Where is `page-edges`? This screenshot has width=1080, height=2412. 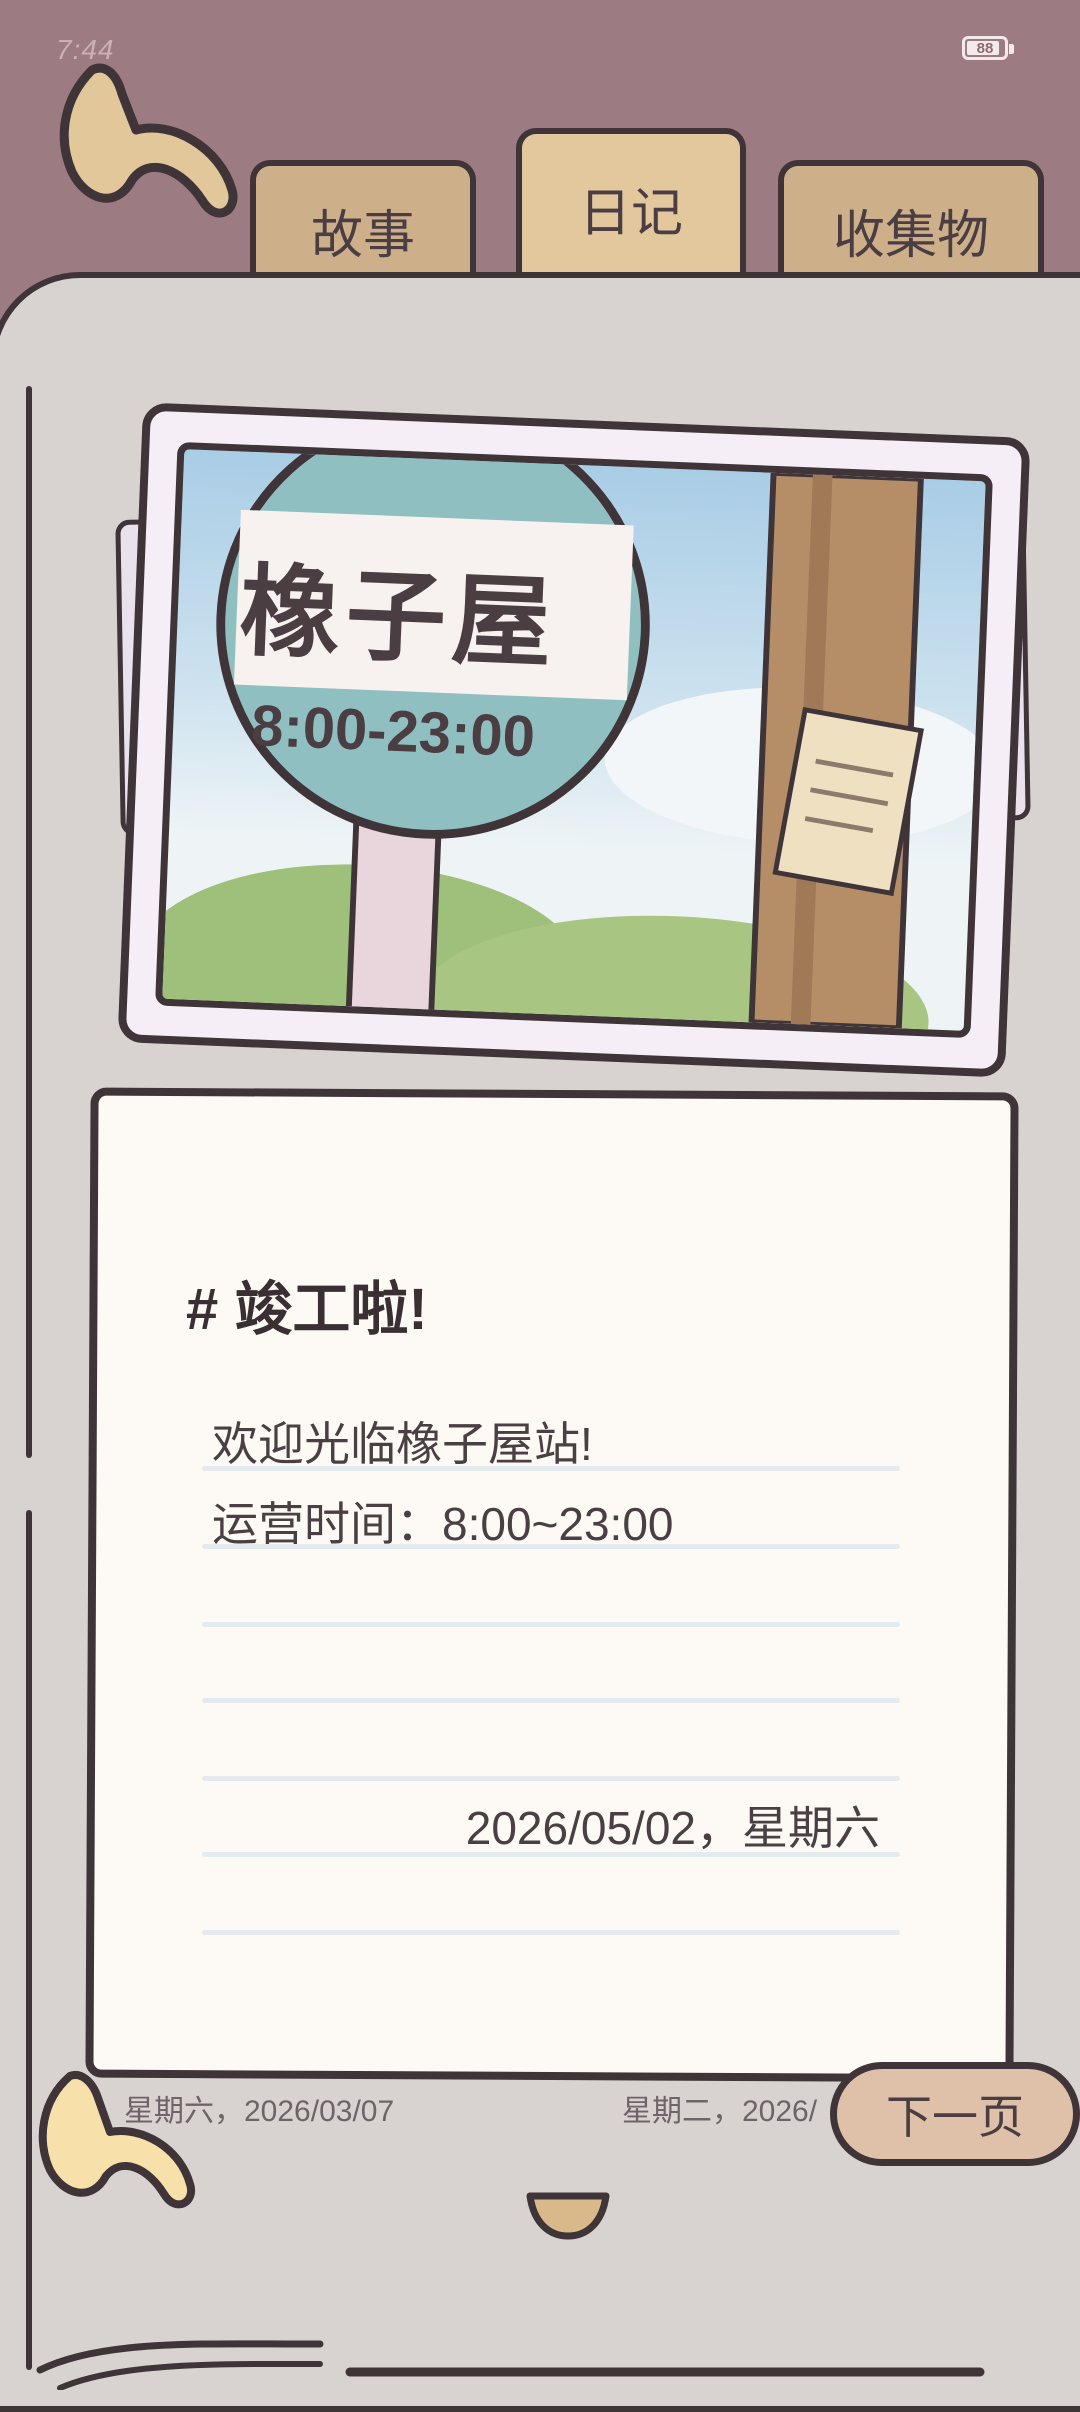
page-edges is located at coordinates (510, 2365).